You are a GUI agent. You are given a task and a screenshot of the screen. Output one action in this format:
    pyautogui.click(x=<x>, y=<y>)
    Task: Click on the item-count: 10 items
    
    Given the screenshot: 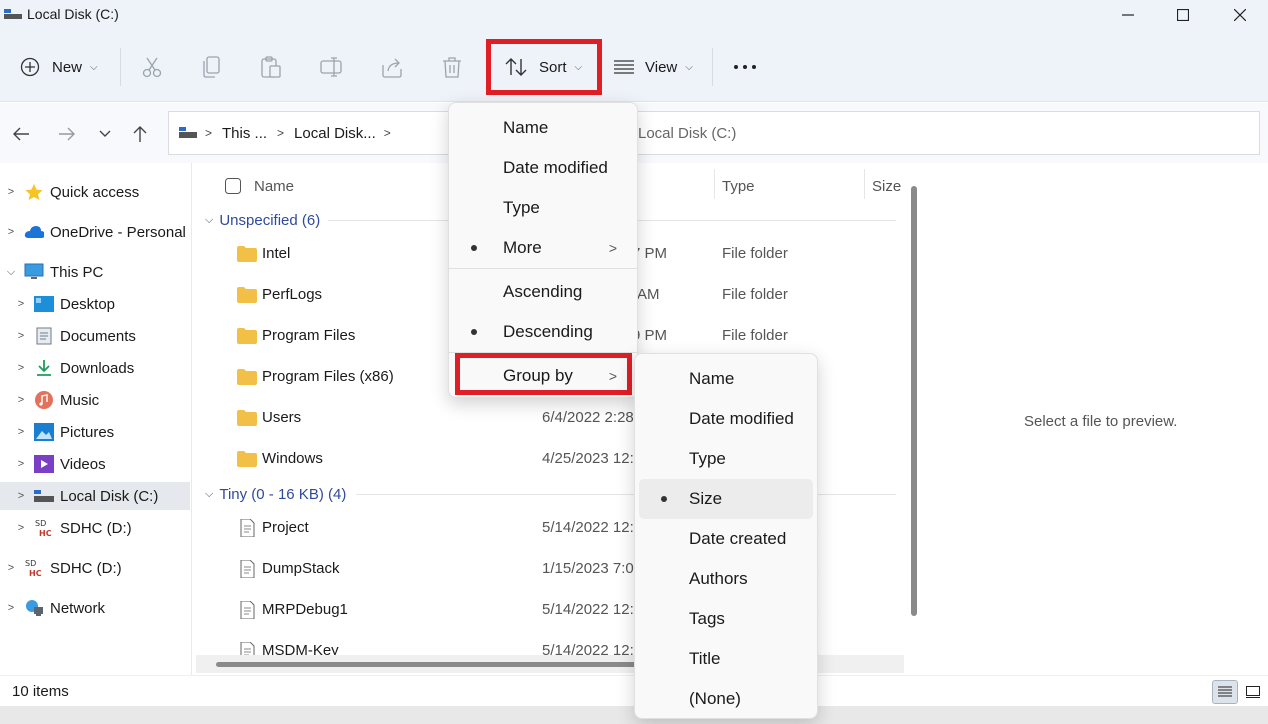 What is the action you would take?
    pyautogui.click(x=40, y=691)
    